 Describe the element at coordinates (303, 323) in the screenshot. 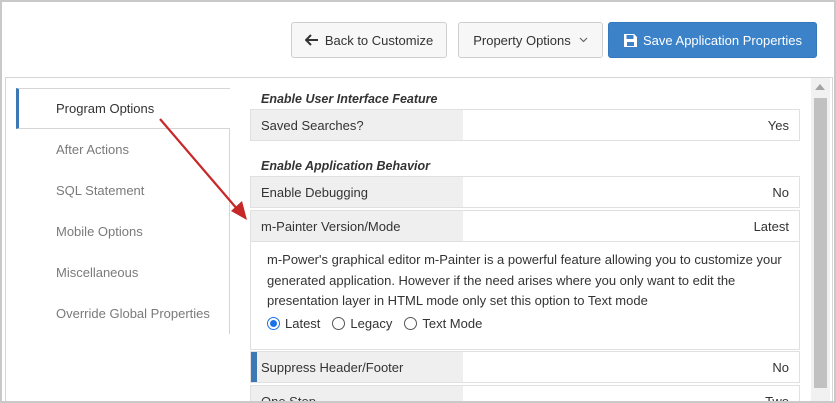

I see `radio-latest-label: Latest` at that location.